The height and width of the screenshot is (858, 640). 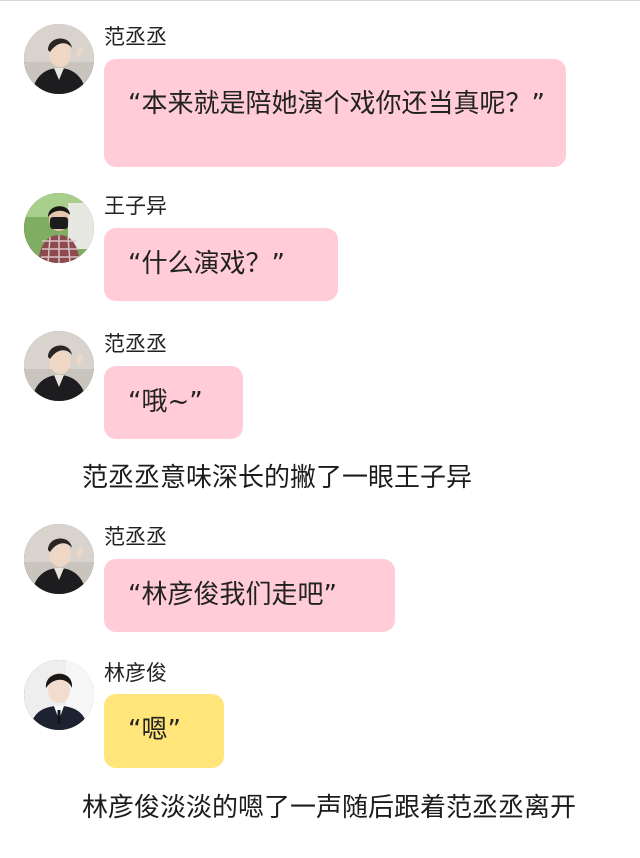 I want to click on message-bubble: “本来就是陪她演个戏你还当真呢？”, so click(x=335, y=113).